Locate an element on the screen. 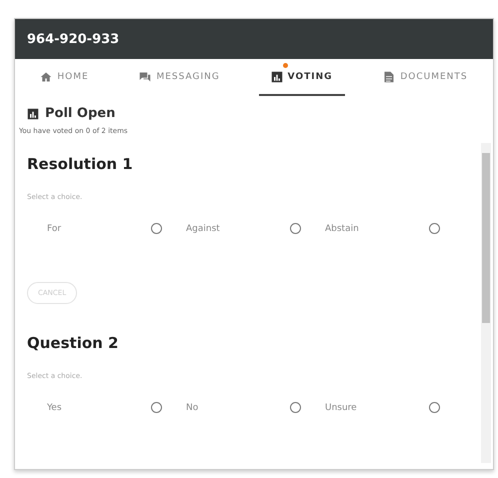  choice-label: For is located at coordinates (54, 229).